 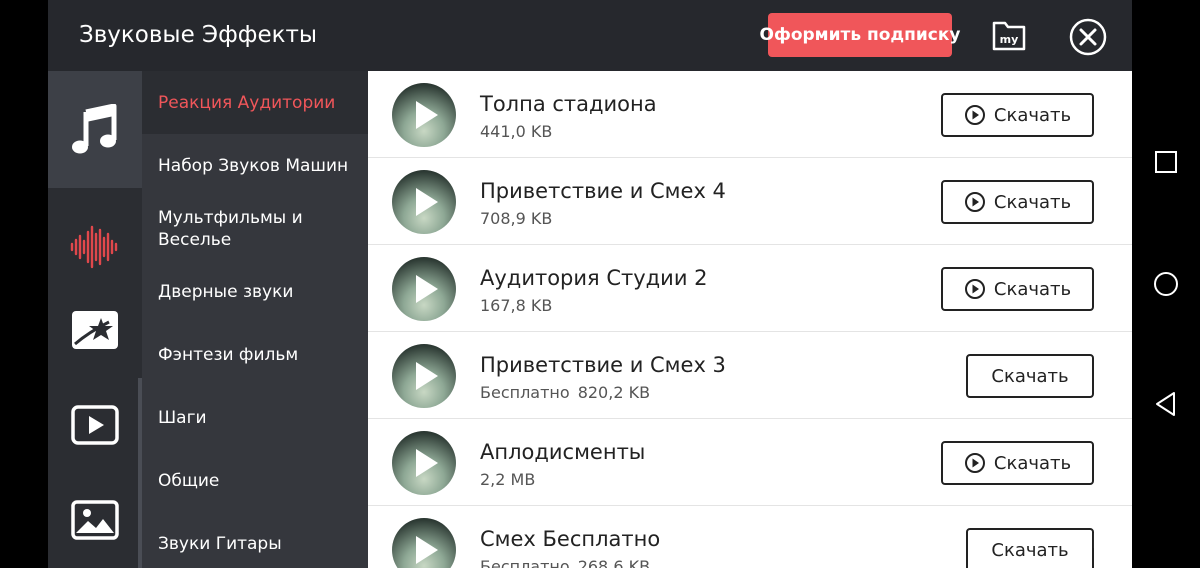 I want to click on sound-meta: 708,9 KB, so click(x=516, y=218).